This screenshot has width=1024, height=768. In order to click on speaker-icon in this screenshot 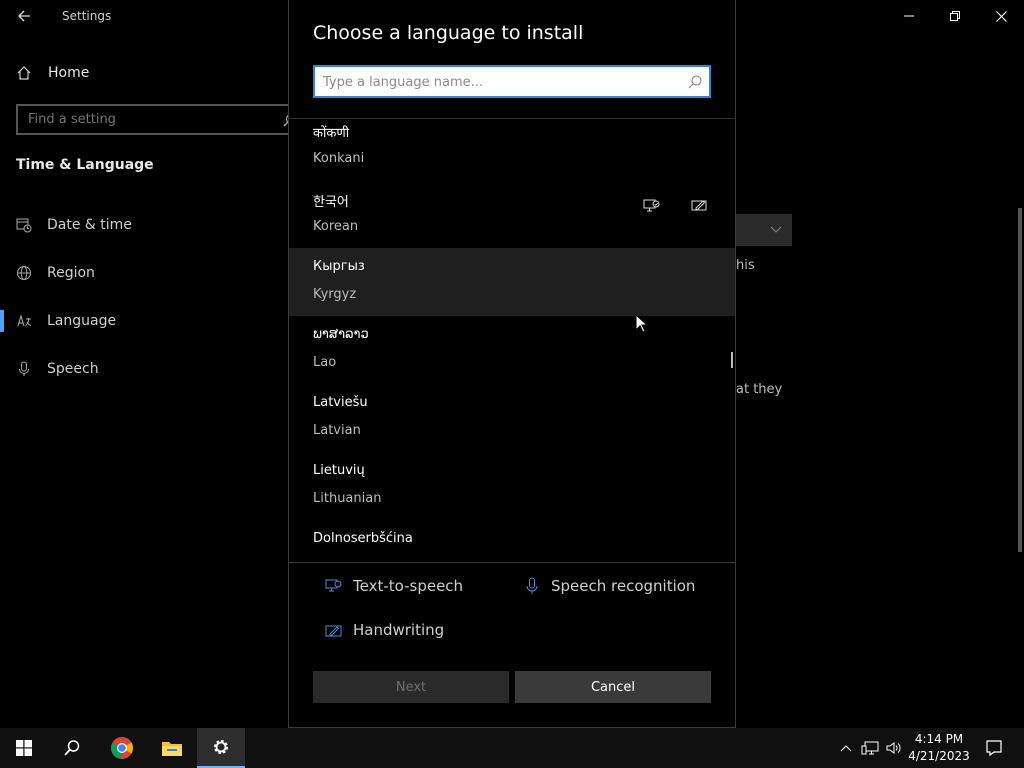, I will do `click(893, 748)`.